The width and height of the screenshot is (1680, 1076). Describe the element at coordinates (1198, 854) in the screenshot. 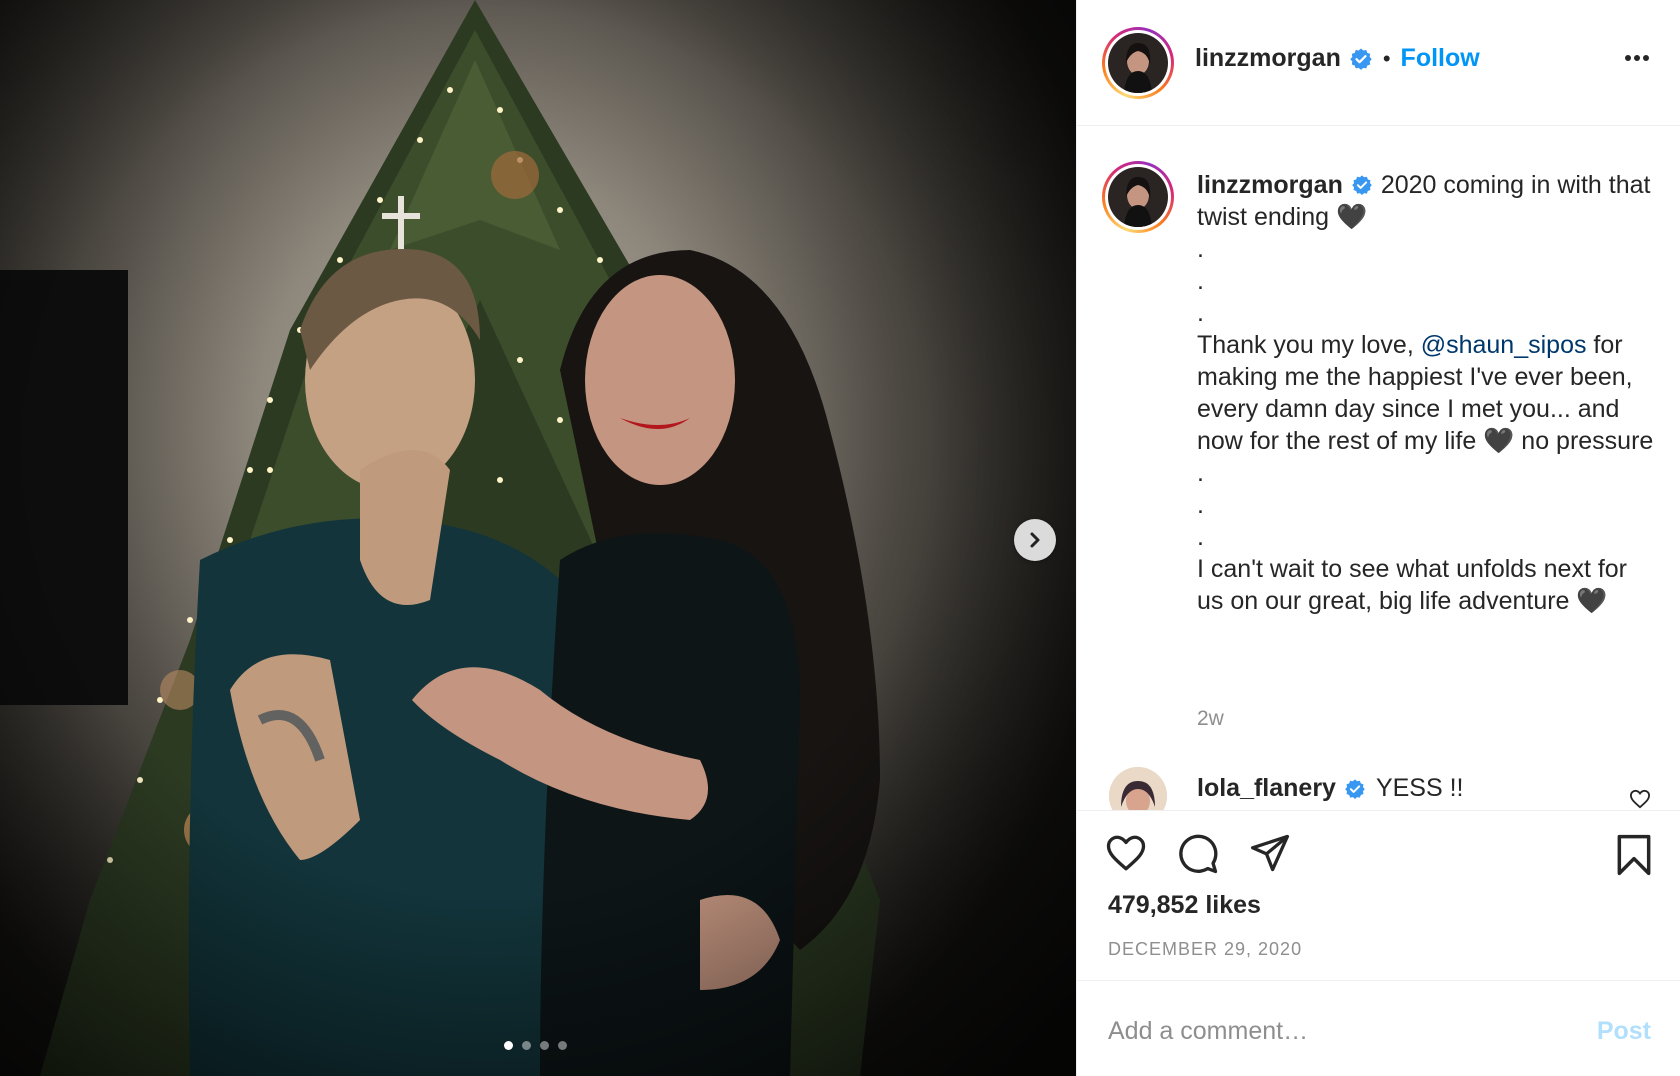

I see `comment-icon` at that location.